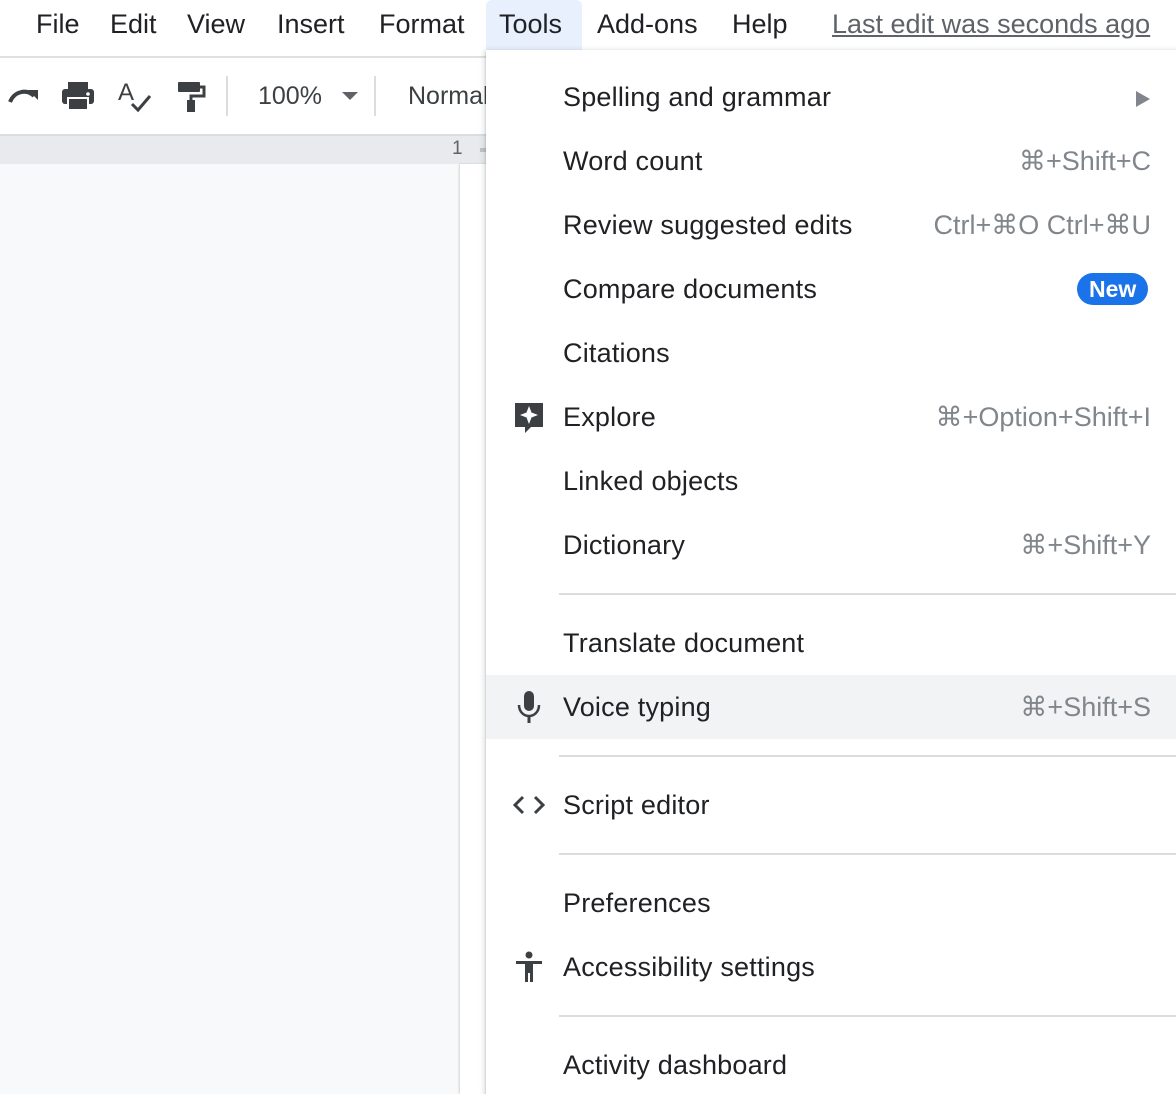  Describe the element at coordinates (991, 25) in the screenshot. I see `last-edit-link: Last edit was seconds ago` at that location.